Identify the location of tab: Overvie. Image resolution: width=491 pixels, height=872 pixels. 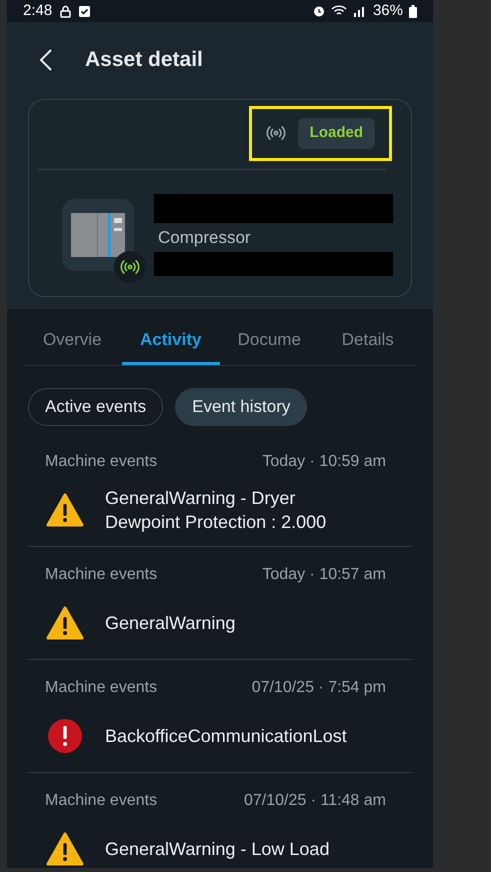
(72, 341).